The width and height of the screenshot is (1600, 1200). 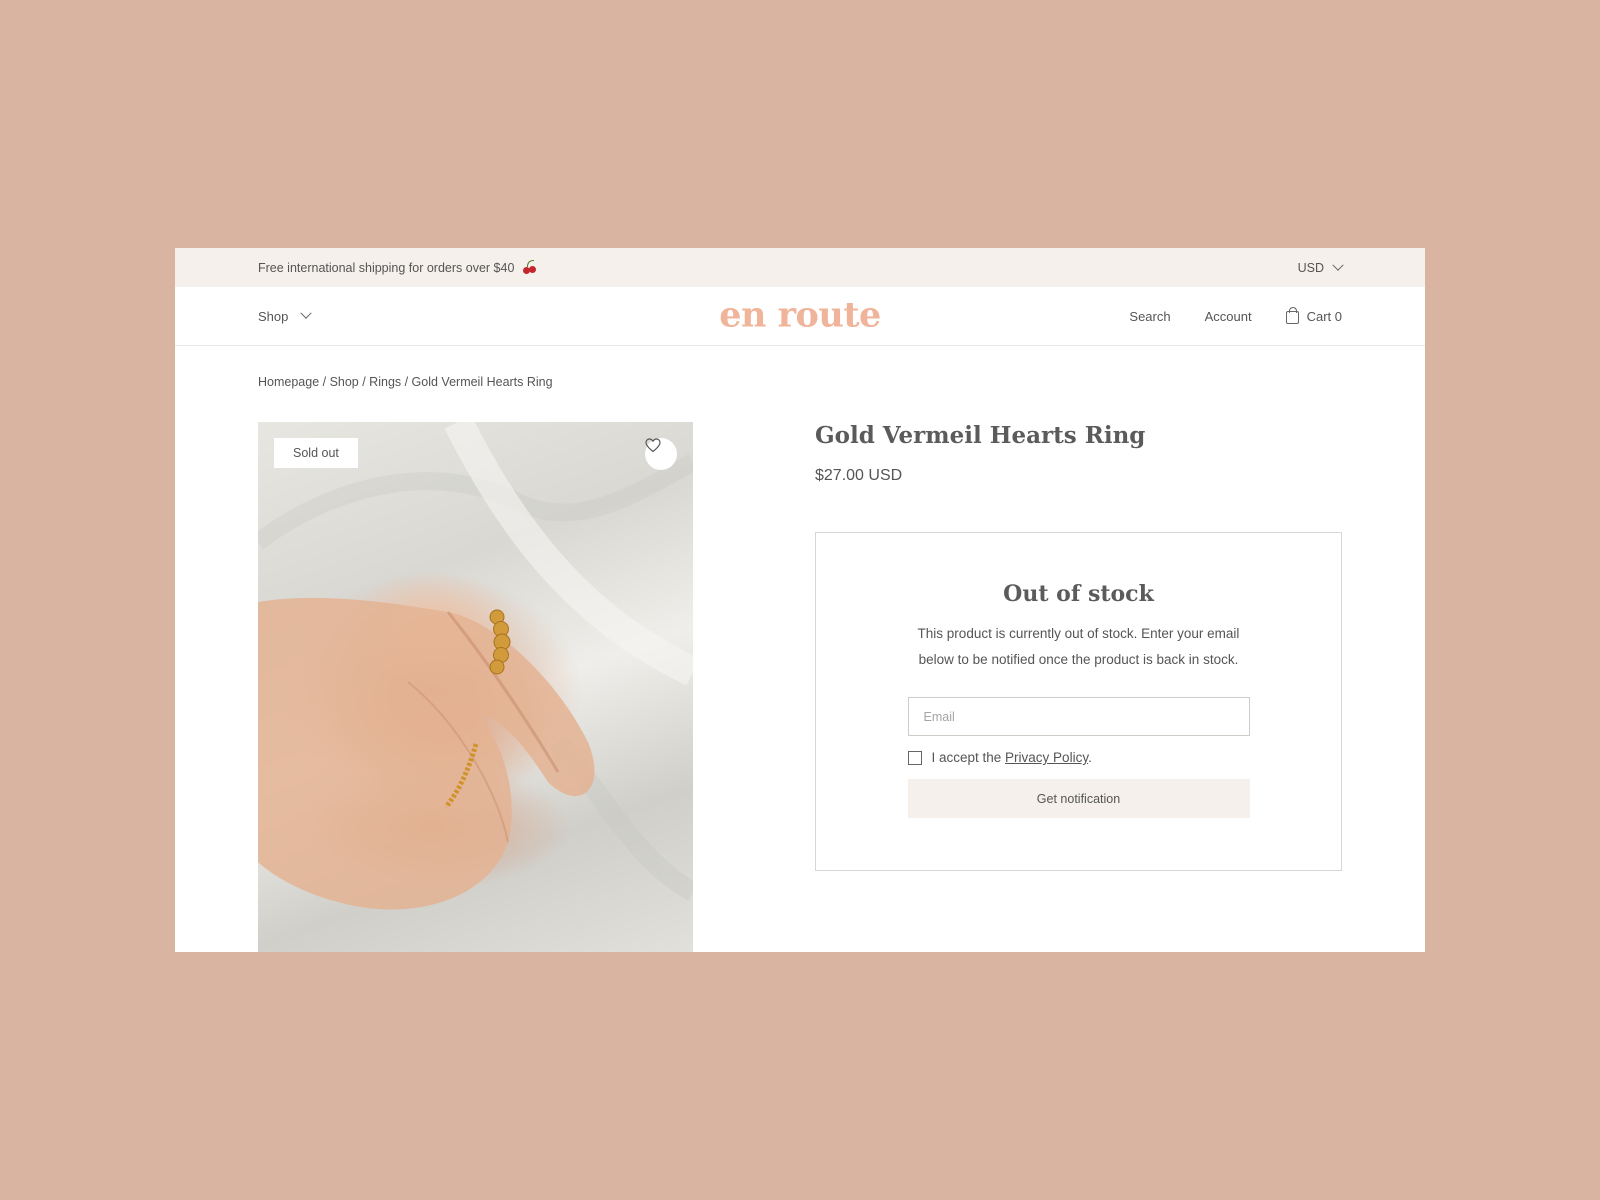 What do you see at coordinates (1078, 798) in the screenshot?
I see `get-notification-button: Get notification` at bounding box center [1078, 798].